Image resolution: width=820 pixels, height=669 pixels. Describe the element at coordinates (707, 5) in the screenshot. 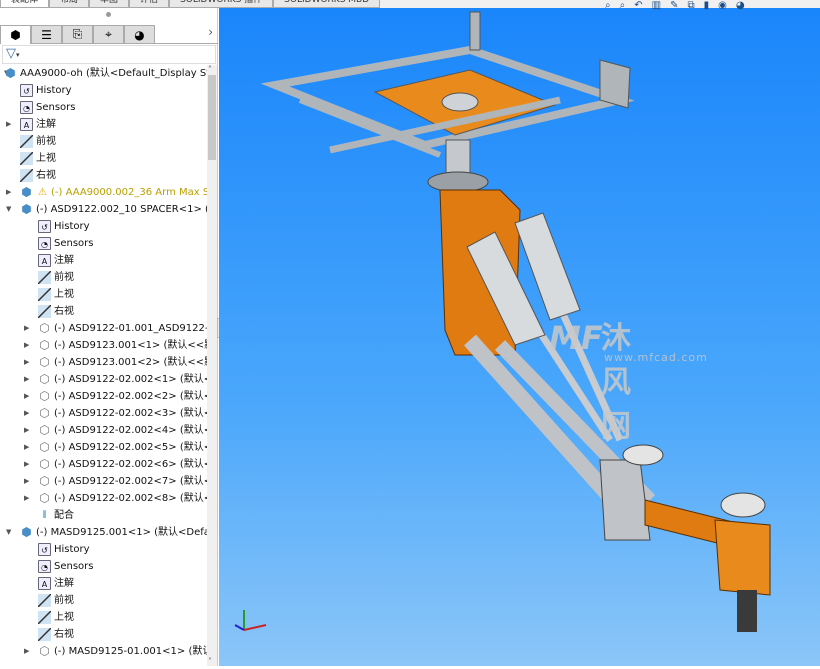

I see `display-style-icon: ▮` at that location.